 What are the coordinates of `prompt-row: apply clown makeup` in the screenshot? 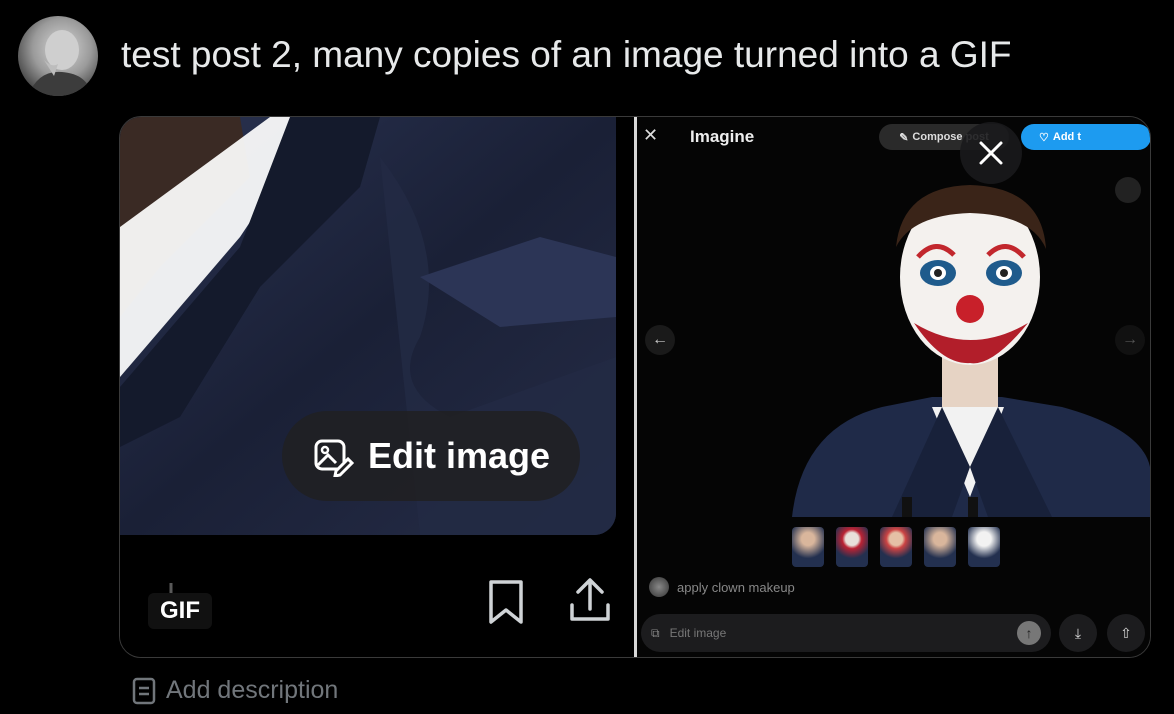 It's located at (722, 587).